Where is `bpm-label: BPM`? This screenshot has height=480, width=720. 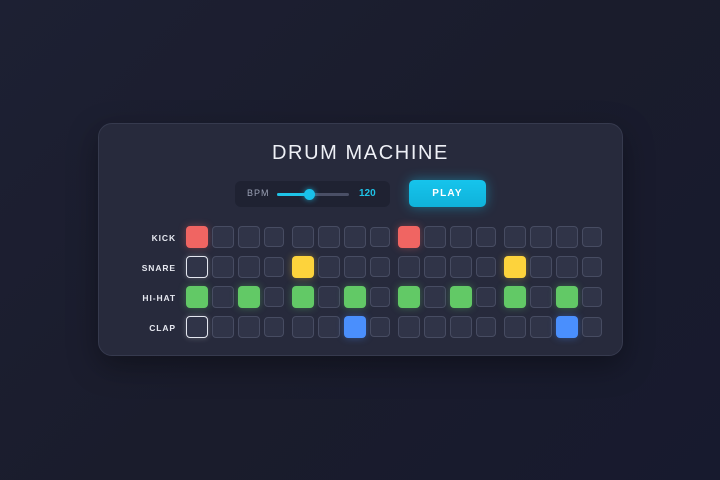
bpm-label: BPM is located at coordinates (258, 193).